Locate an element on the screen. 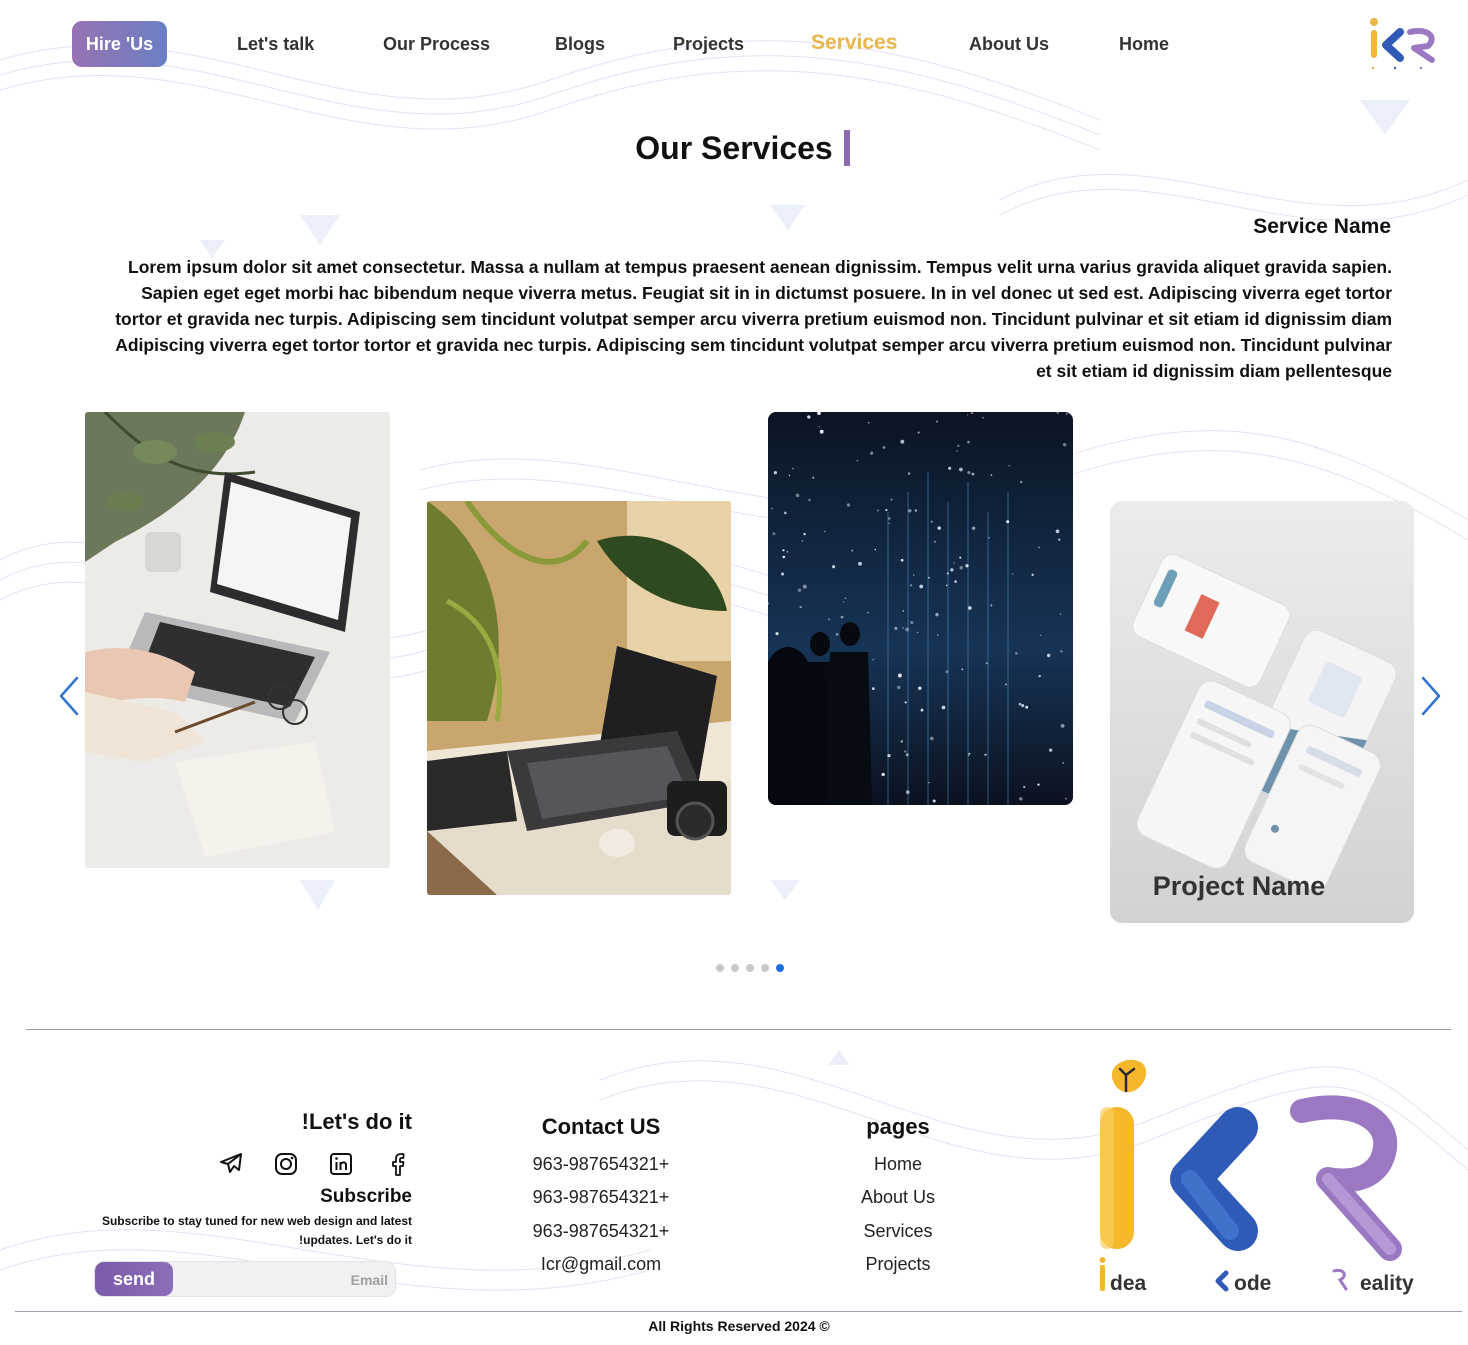 Image resolution: width=1468 pixels, height=1345 pixels. contact-phone-1: 963-987654321+ is located at coordinates (601, 1164).